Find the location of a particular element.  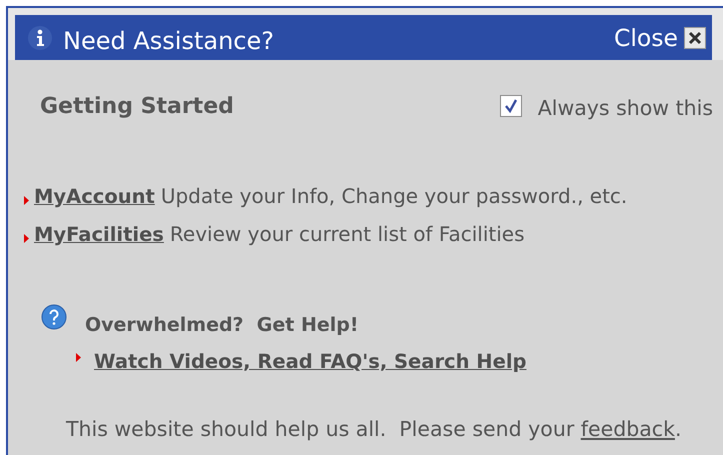

help-link: Watch Videos, Read FAQ's, Search Help is located at coordinates (310, 361).